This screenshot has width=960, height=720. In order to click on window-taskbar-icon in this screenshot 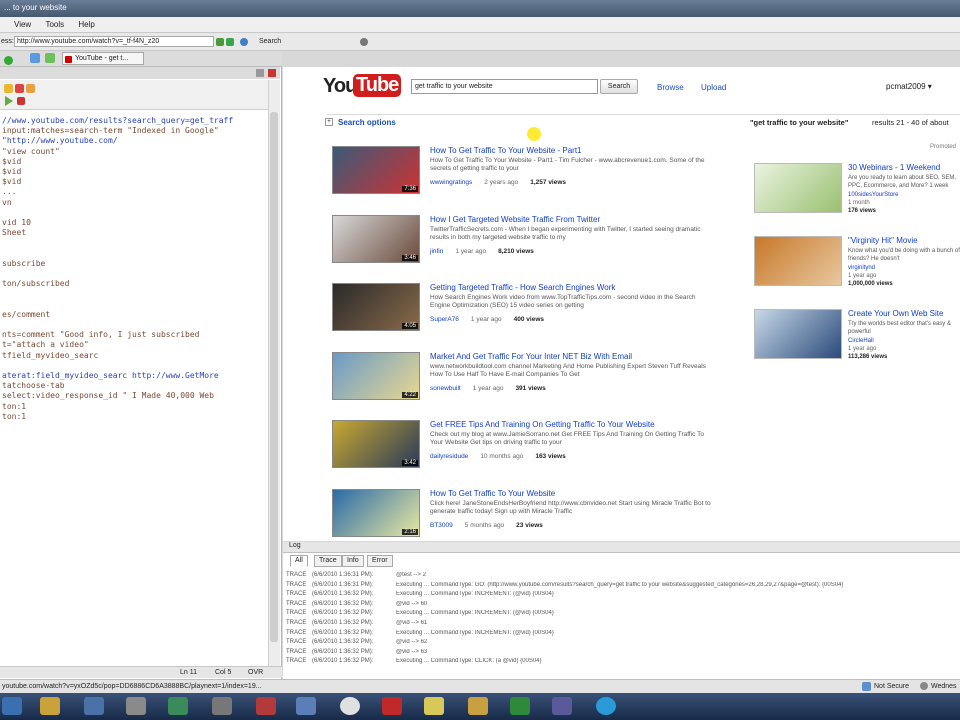, I will do `click(94, 706)`.